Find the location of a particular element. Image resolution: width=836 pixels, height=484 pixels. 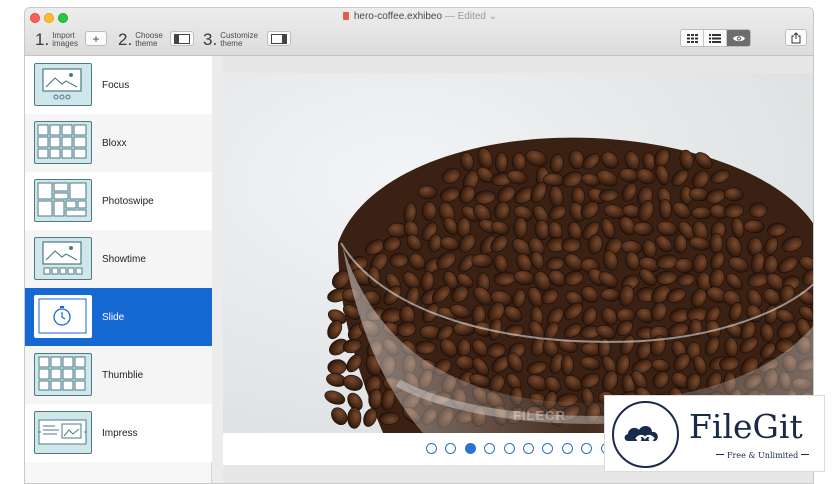

theme-label: Showtime is located at coordinates (124, 259).